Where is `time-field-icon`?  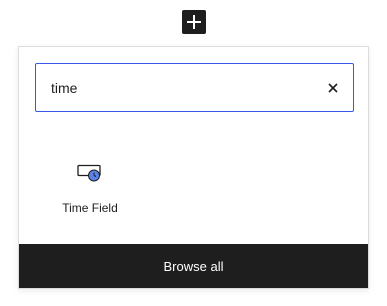 time-field-icon is located at coordinates (89, 173).